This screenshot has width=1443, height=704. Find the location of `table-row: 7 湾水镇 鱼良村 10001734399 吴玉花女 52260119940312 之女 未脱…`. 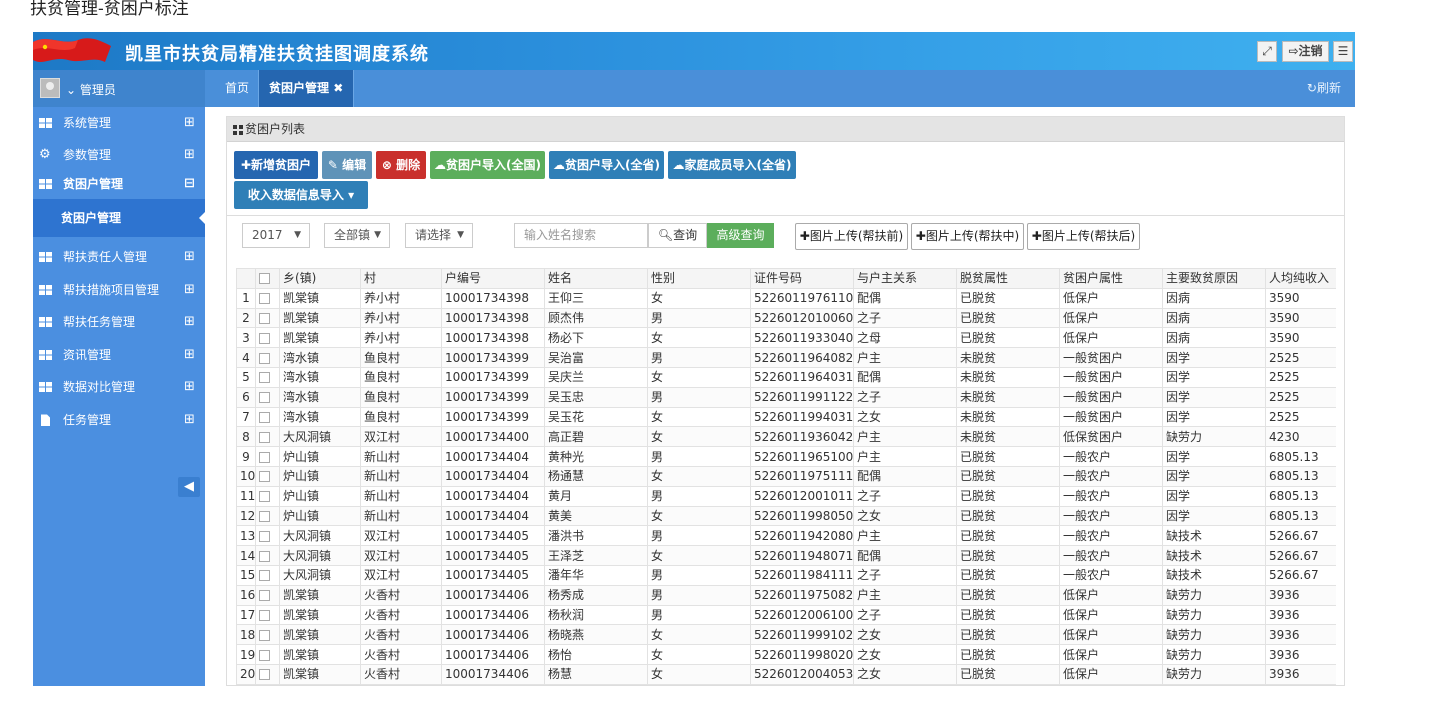

table-row: 7 湾水镇 鱼良村 10001734399 吴玉花女 52260119940312 之女 未脱… is located at coordinates (786, 417).